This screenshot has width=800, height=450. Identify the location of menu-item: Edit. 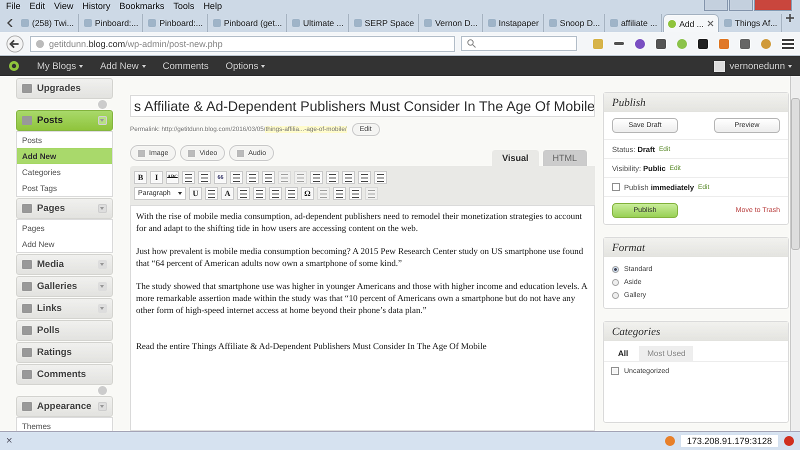
(38, 5).